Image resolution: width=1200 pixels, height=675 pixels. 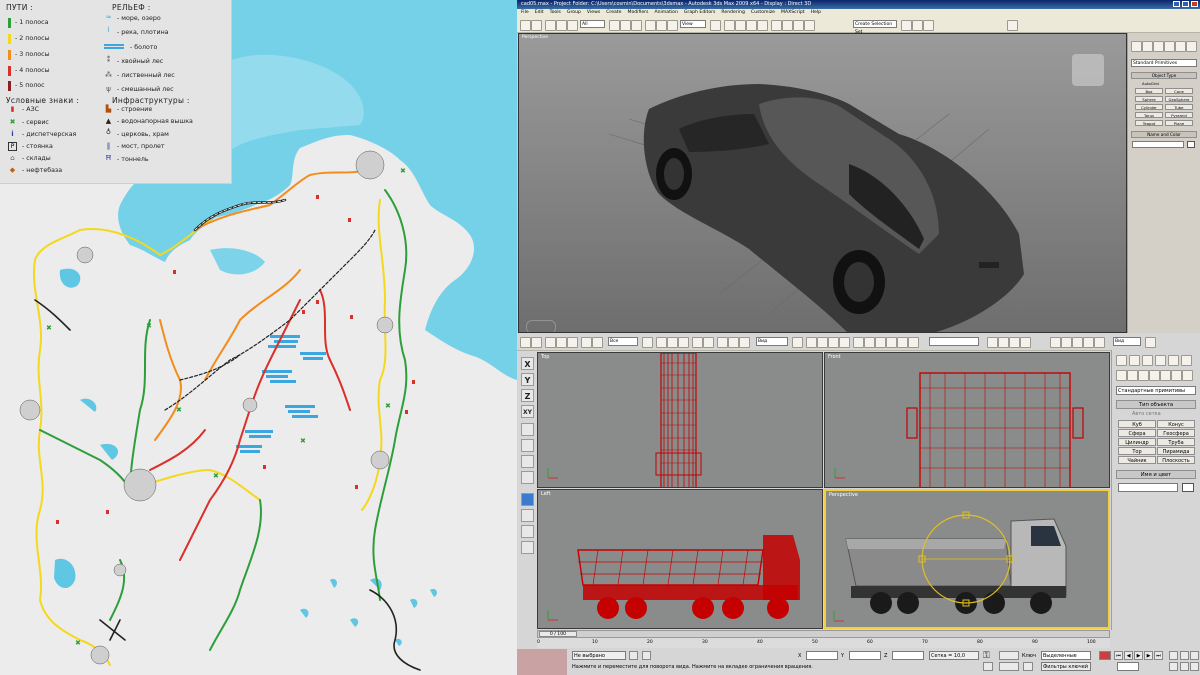 I want to click on sphere-button: Sphere, so click(x=1149, y=99).